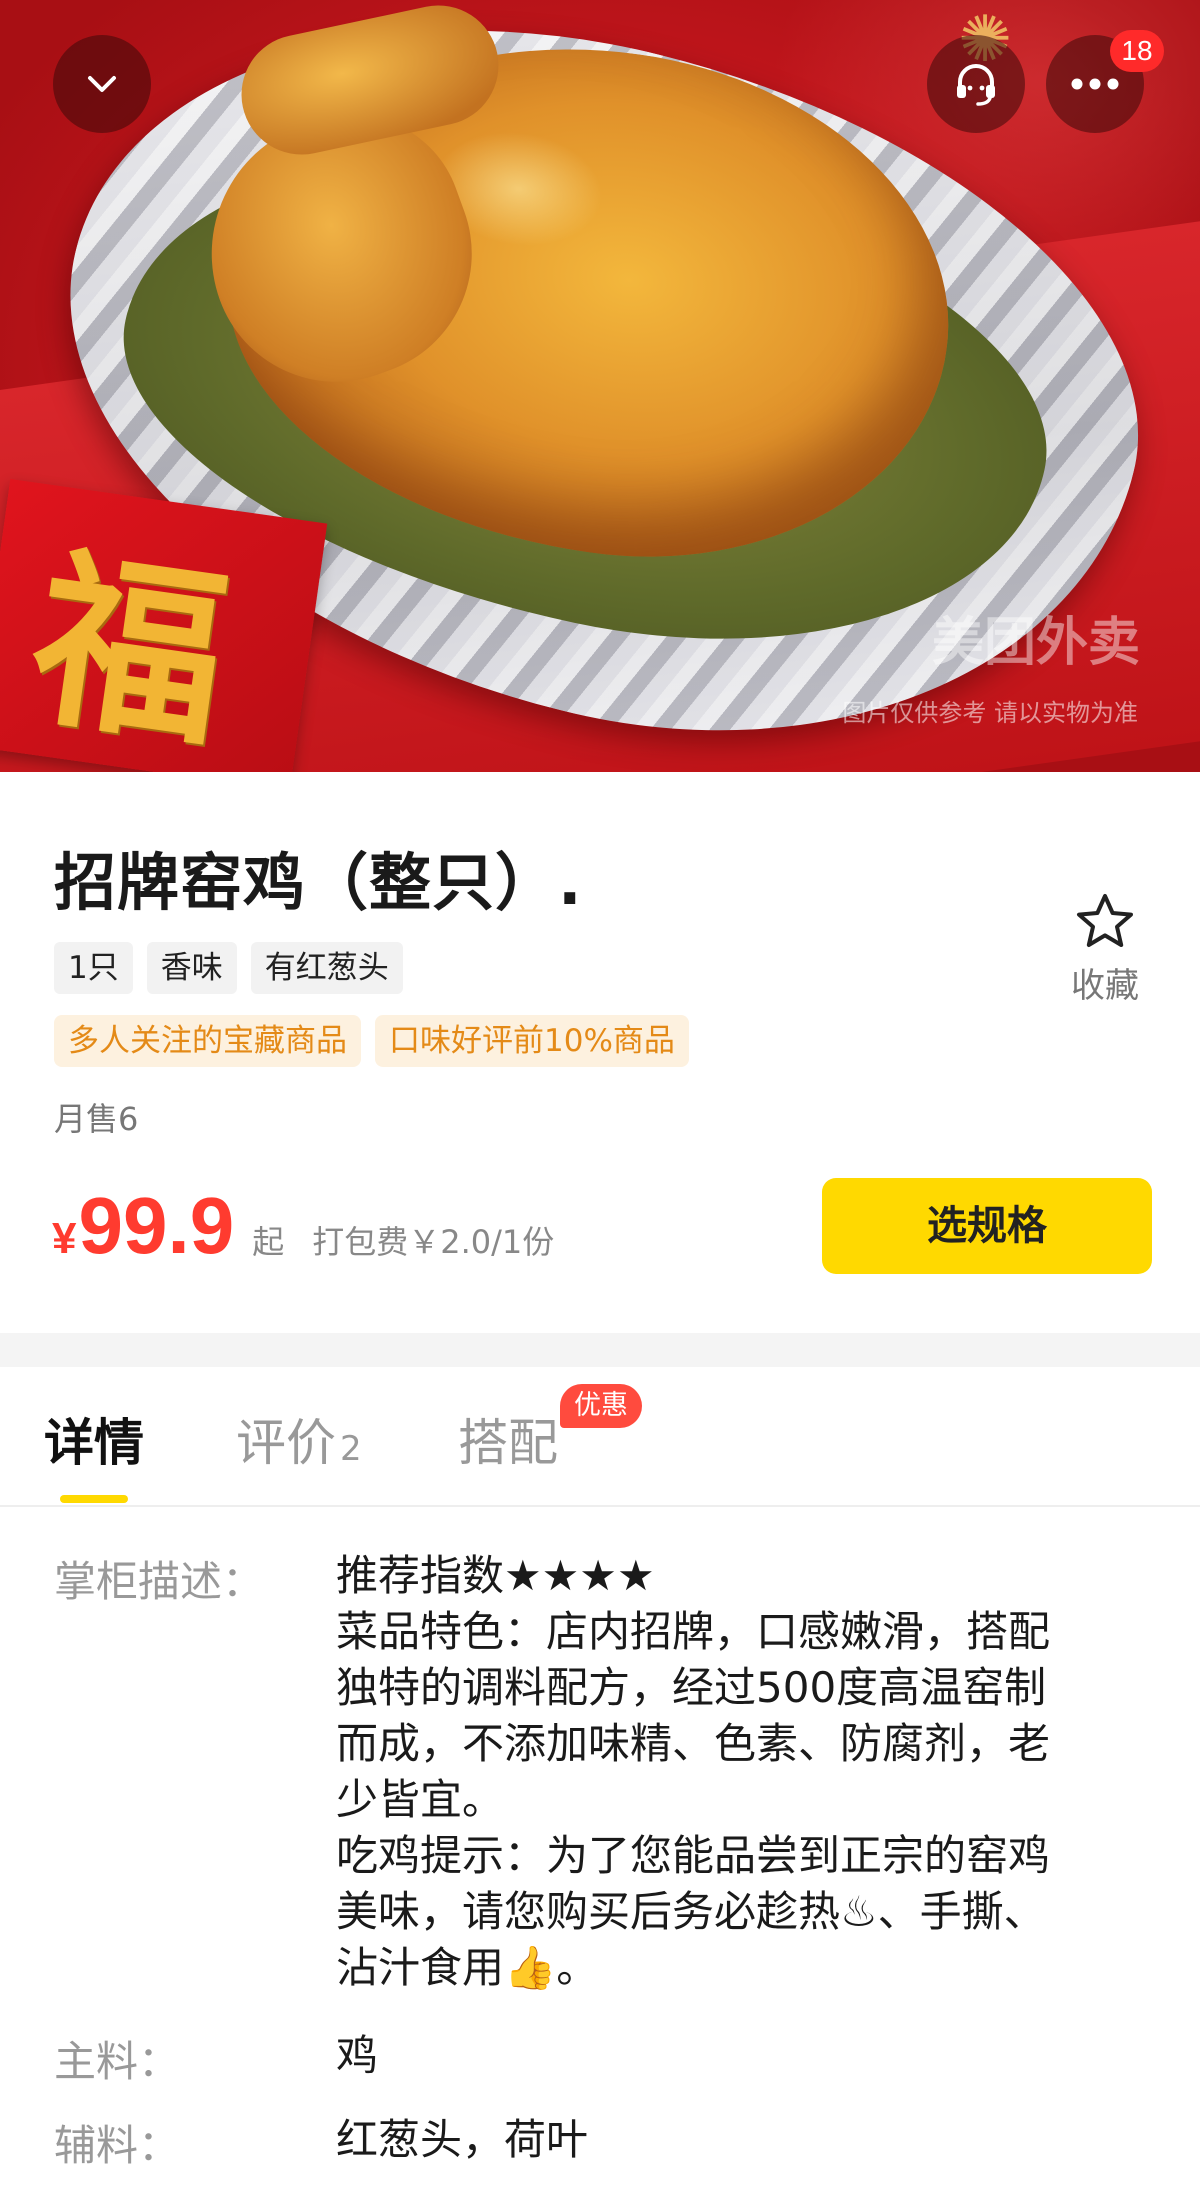  Describe the element at coordinates (1095, 84) in the screenshot. I see `more-icon` at that location.